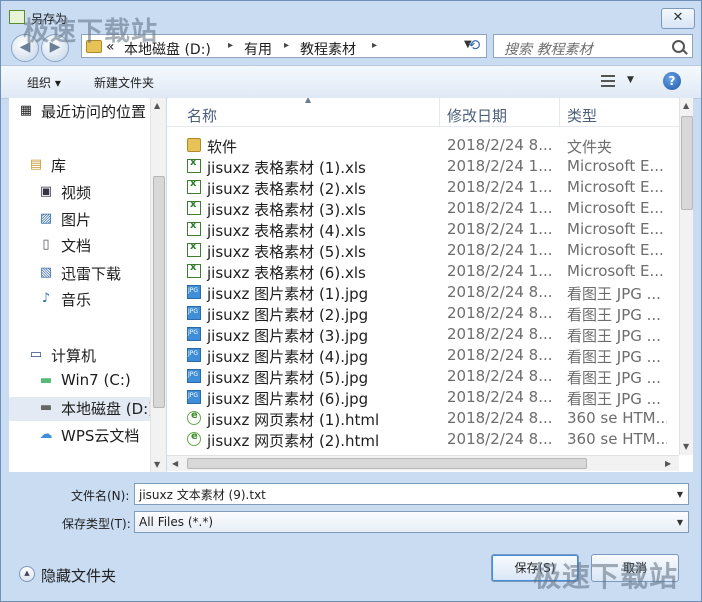 This screenshot has height=602, width=702. I want to click on pictures-icon: ▨, so click(46, 218).